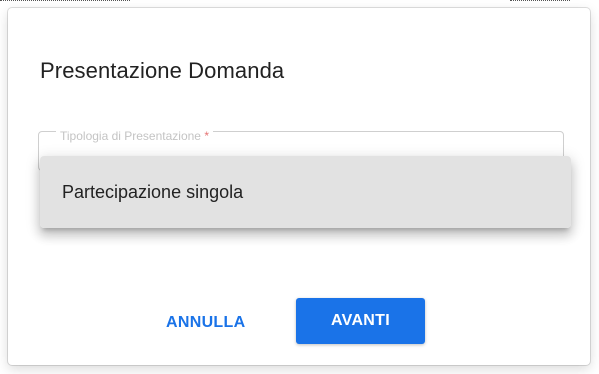 Image resolution: width=599 pixels, height=374 pixels. What do you see at coordinates (206, 136) in the screenshot?
I see `required-marker: *` at bounding box center [206, 136].